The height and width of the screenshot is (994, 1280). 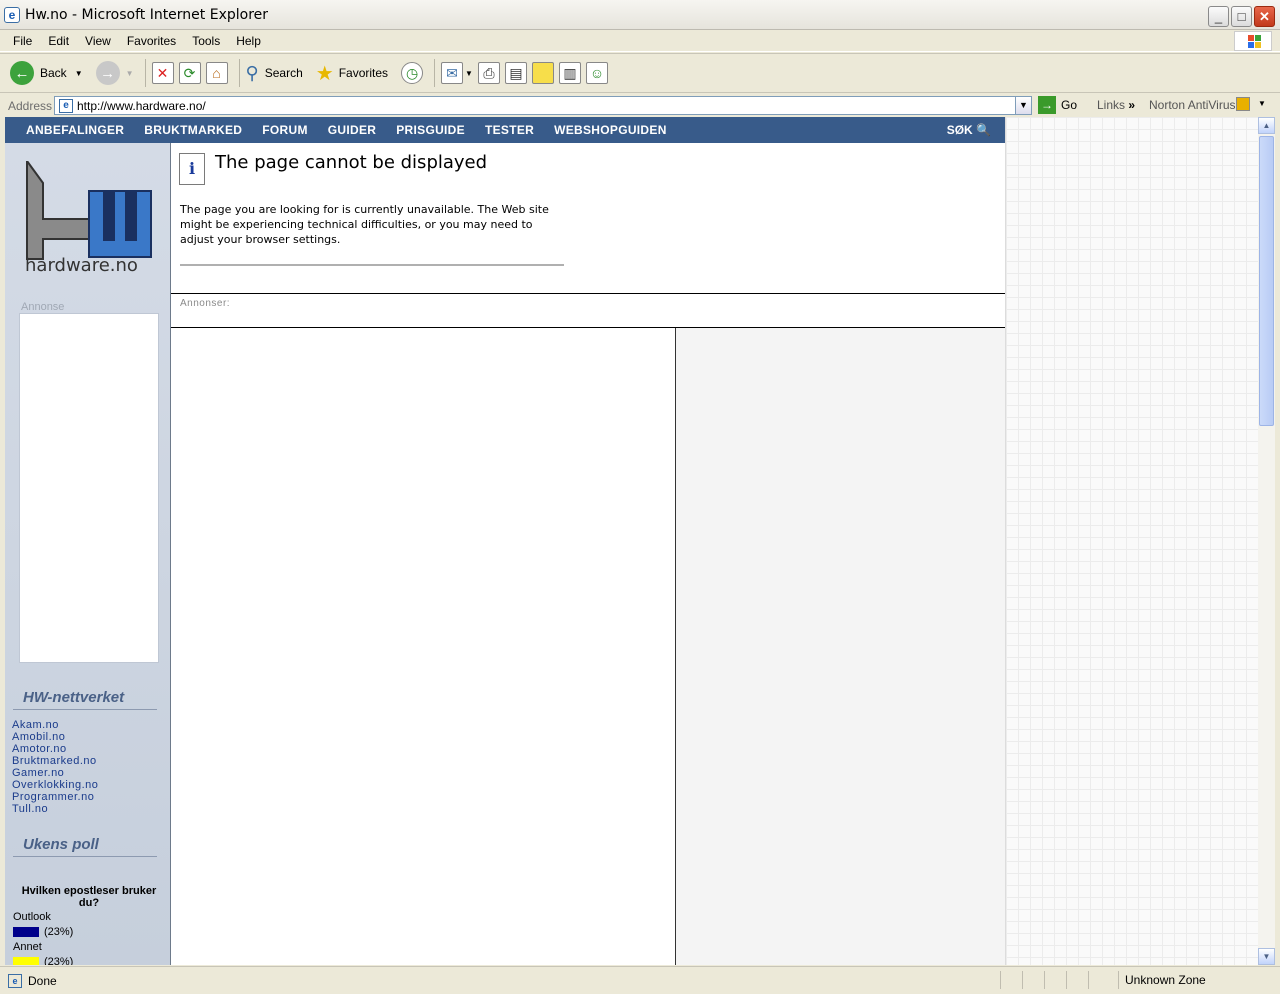 What do you see at coordinates (107, 73) in the screenshot?
I see `forward-arrow-icon: →` at bounding box center [107, 73].